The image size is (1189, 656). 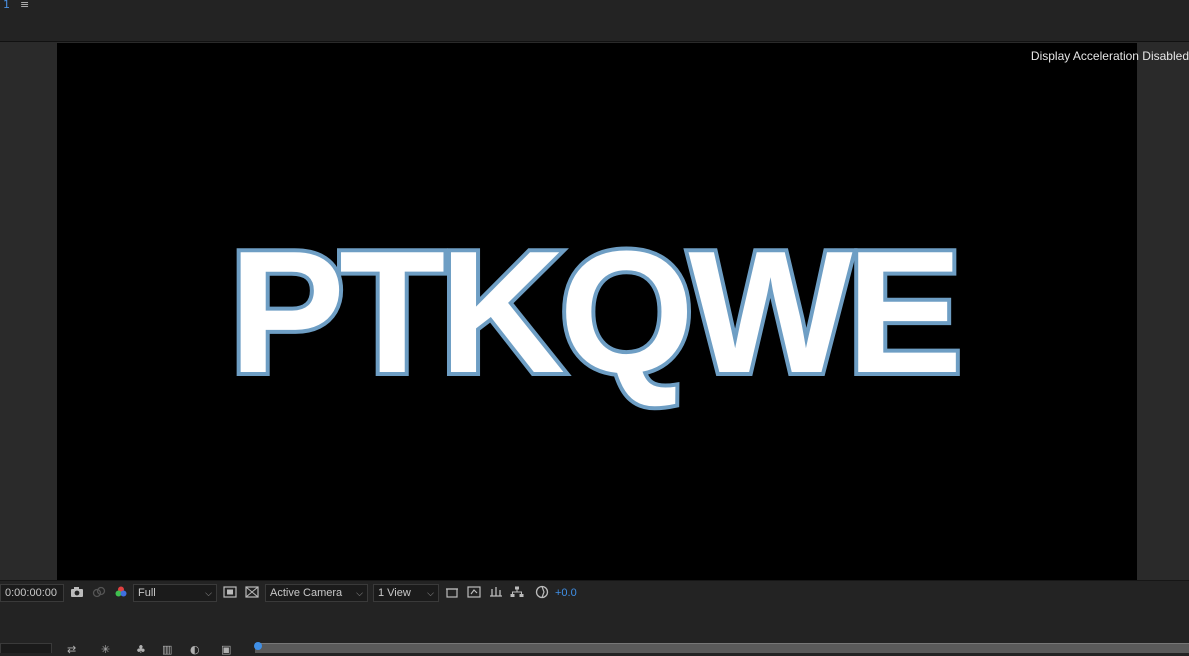 I want to click on frame-blending-icon: ▥, so click(x=167, y=649).